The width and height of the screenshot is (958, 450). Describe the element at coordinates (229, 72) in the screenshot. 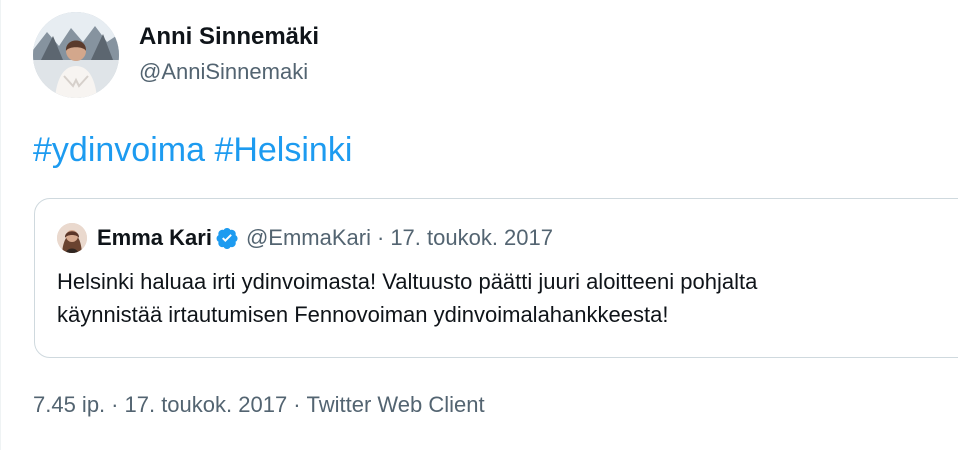

I see `author-handle: @AnniSinnemaki` at that location.